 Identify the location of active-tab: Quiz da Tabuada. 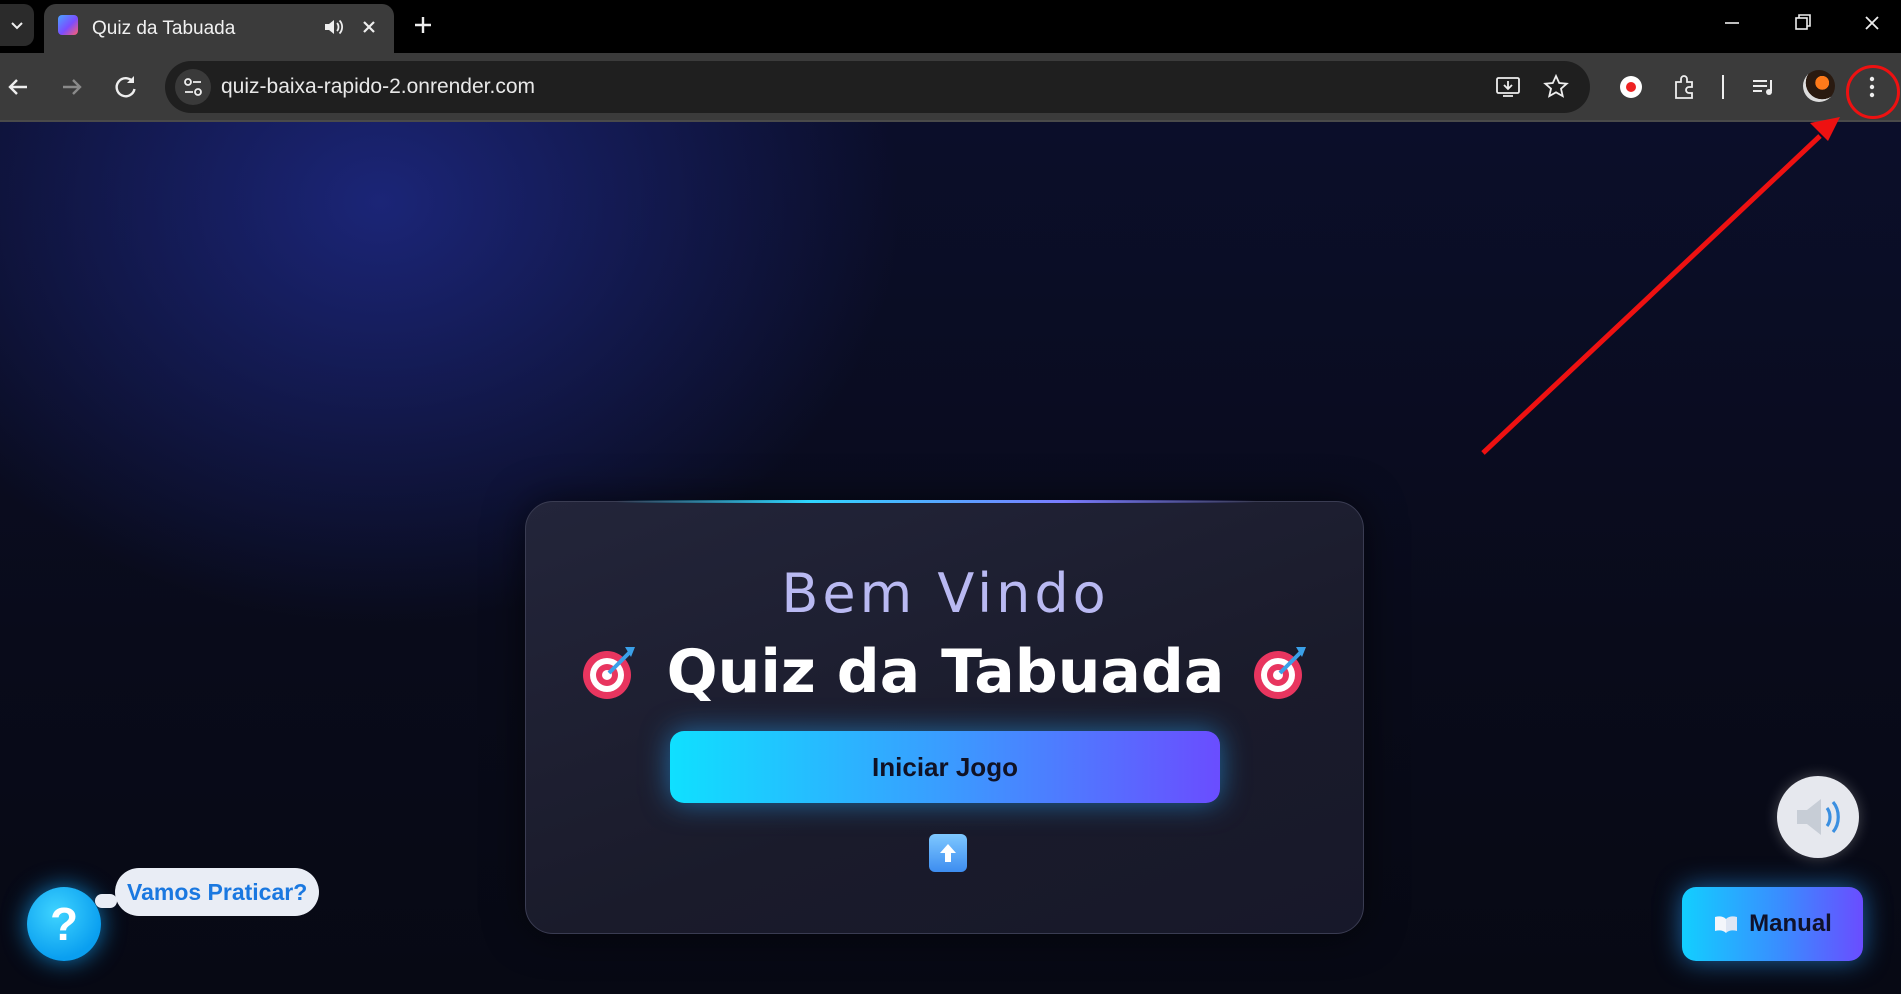
(219, 28).